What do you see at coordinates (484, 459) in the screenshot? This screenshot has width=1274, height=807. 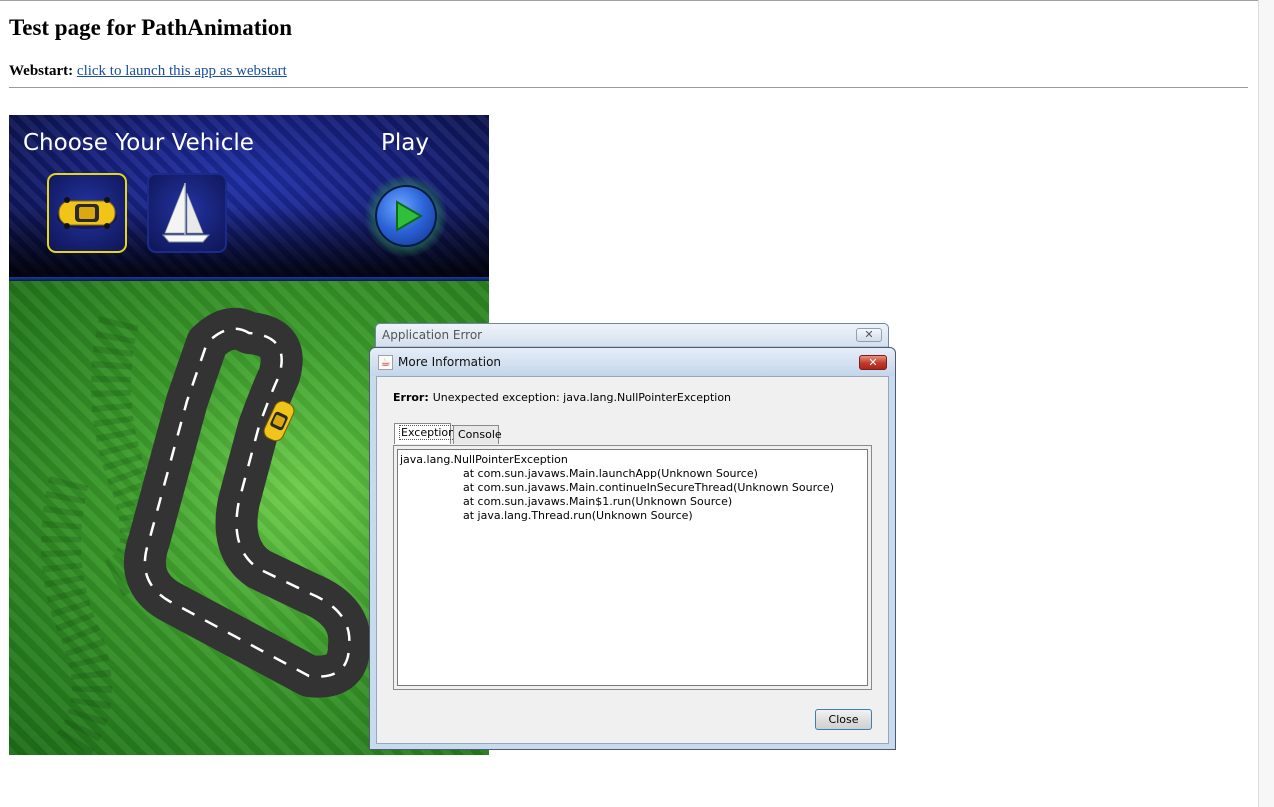 I see `trace-line: java.lang.NullPointerException` at bounding box center [484, 459].